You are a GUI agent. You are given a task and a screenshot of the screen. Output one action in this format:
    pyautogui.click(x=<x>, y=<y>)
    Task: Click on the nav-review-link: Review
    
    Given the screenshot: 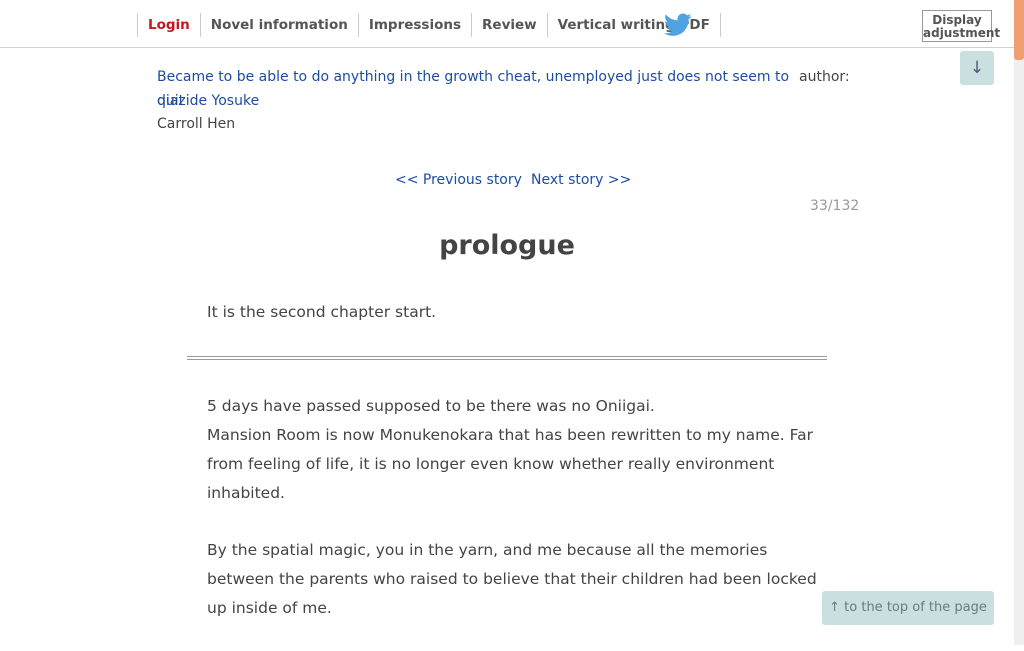 What is the action you would take?
    pyautogui.click(x=509, y=25)
    